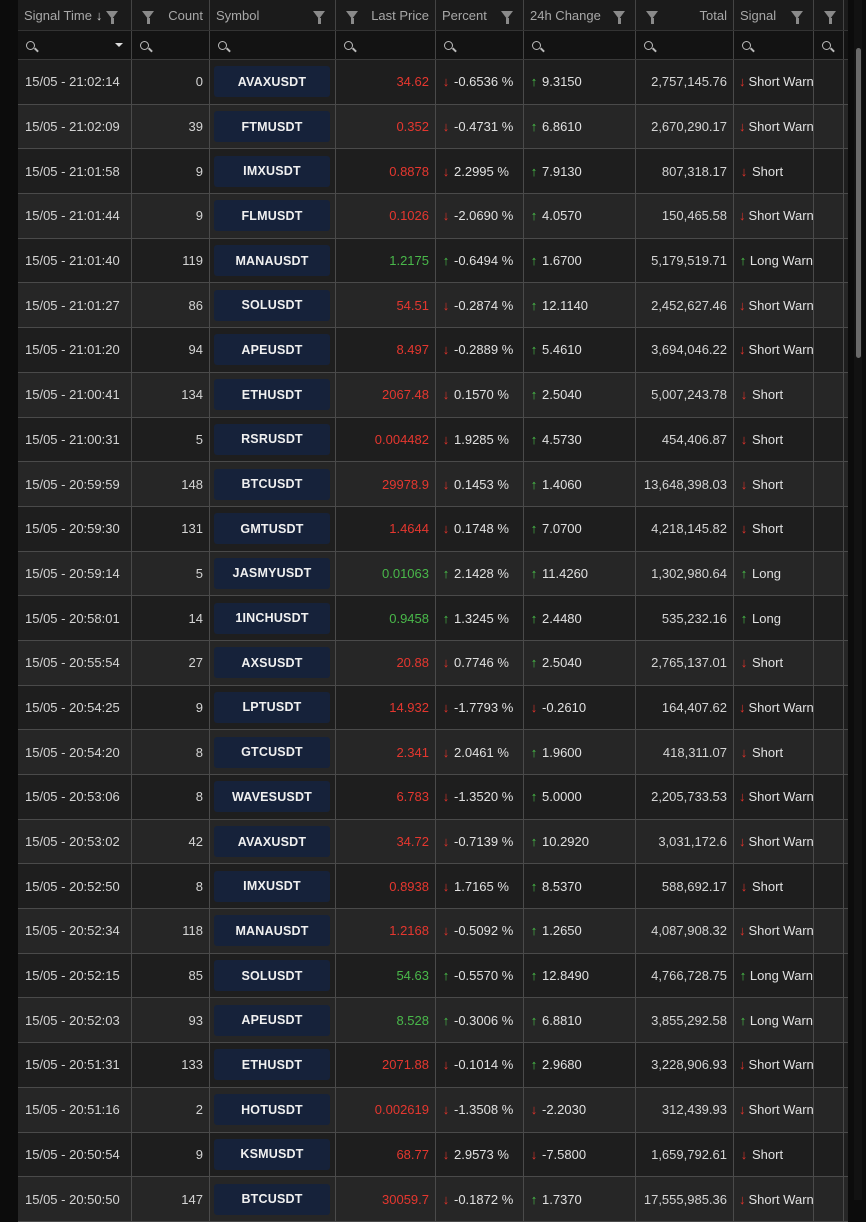  What do you see at coordinates (273, 45) in the screenshot?
I see `filter-symbol` at bounding box center [273, 45].